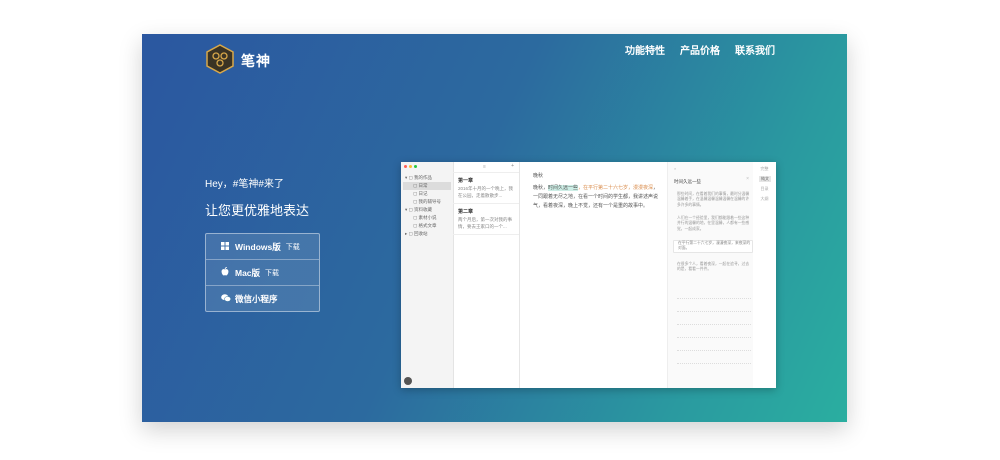 The height and width of the screenshot is (460, 1000). I want to click on suggestion-block: 在很多个人，看着夜深，一起在追寻，过去的是，看看一件件。, so click(712, 267).